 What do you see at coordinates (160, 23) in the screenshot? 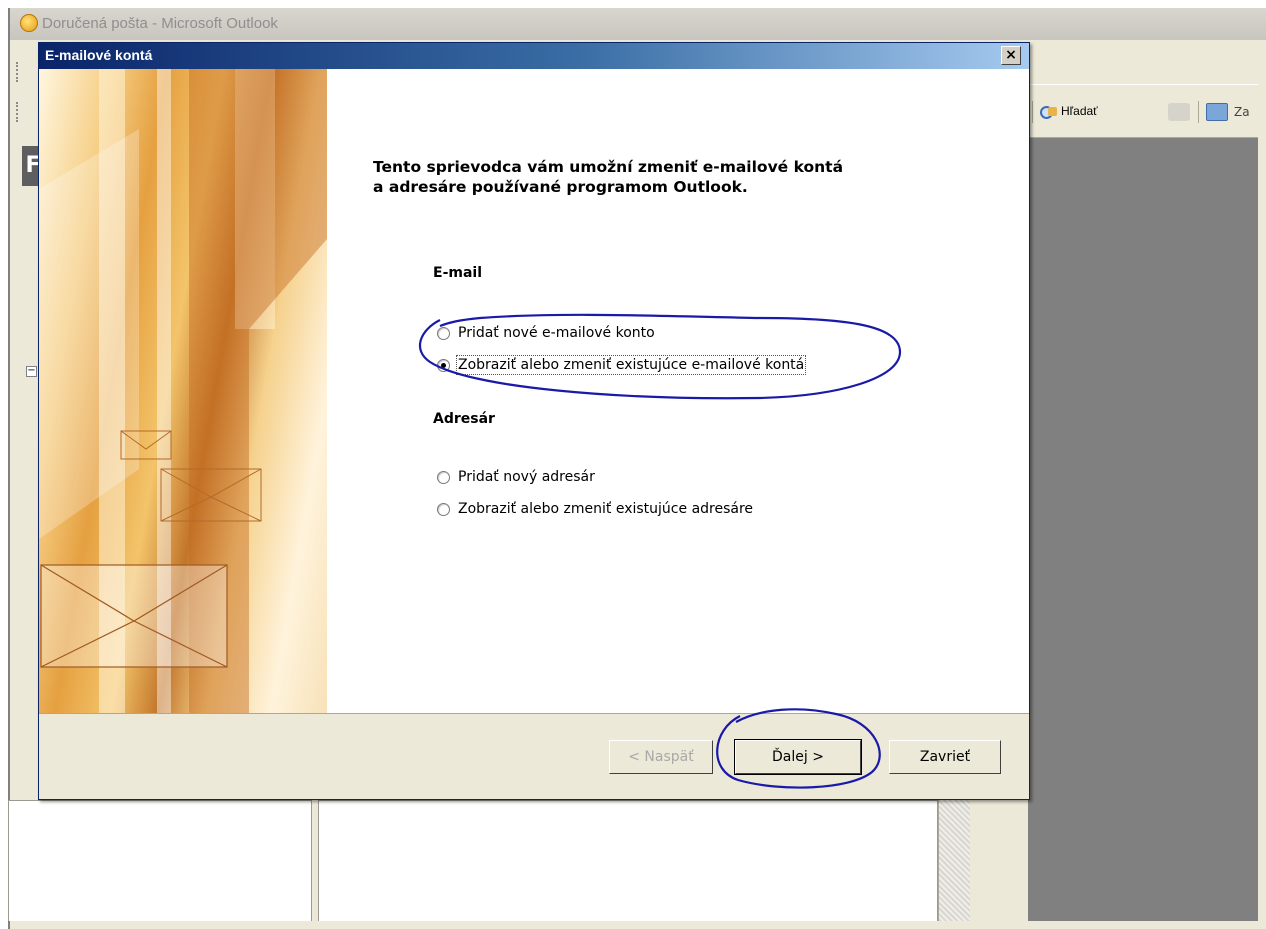
I see `outlook-window-title: Doručená pošta - Microsoft Outlook` at bounding box center [160, 23].